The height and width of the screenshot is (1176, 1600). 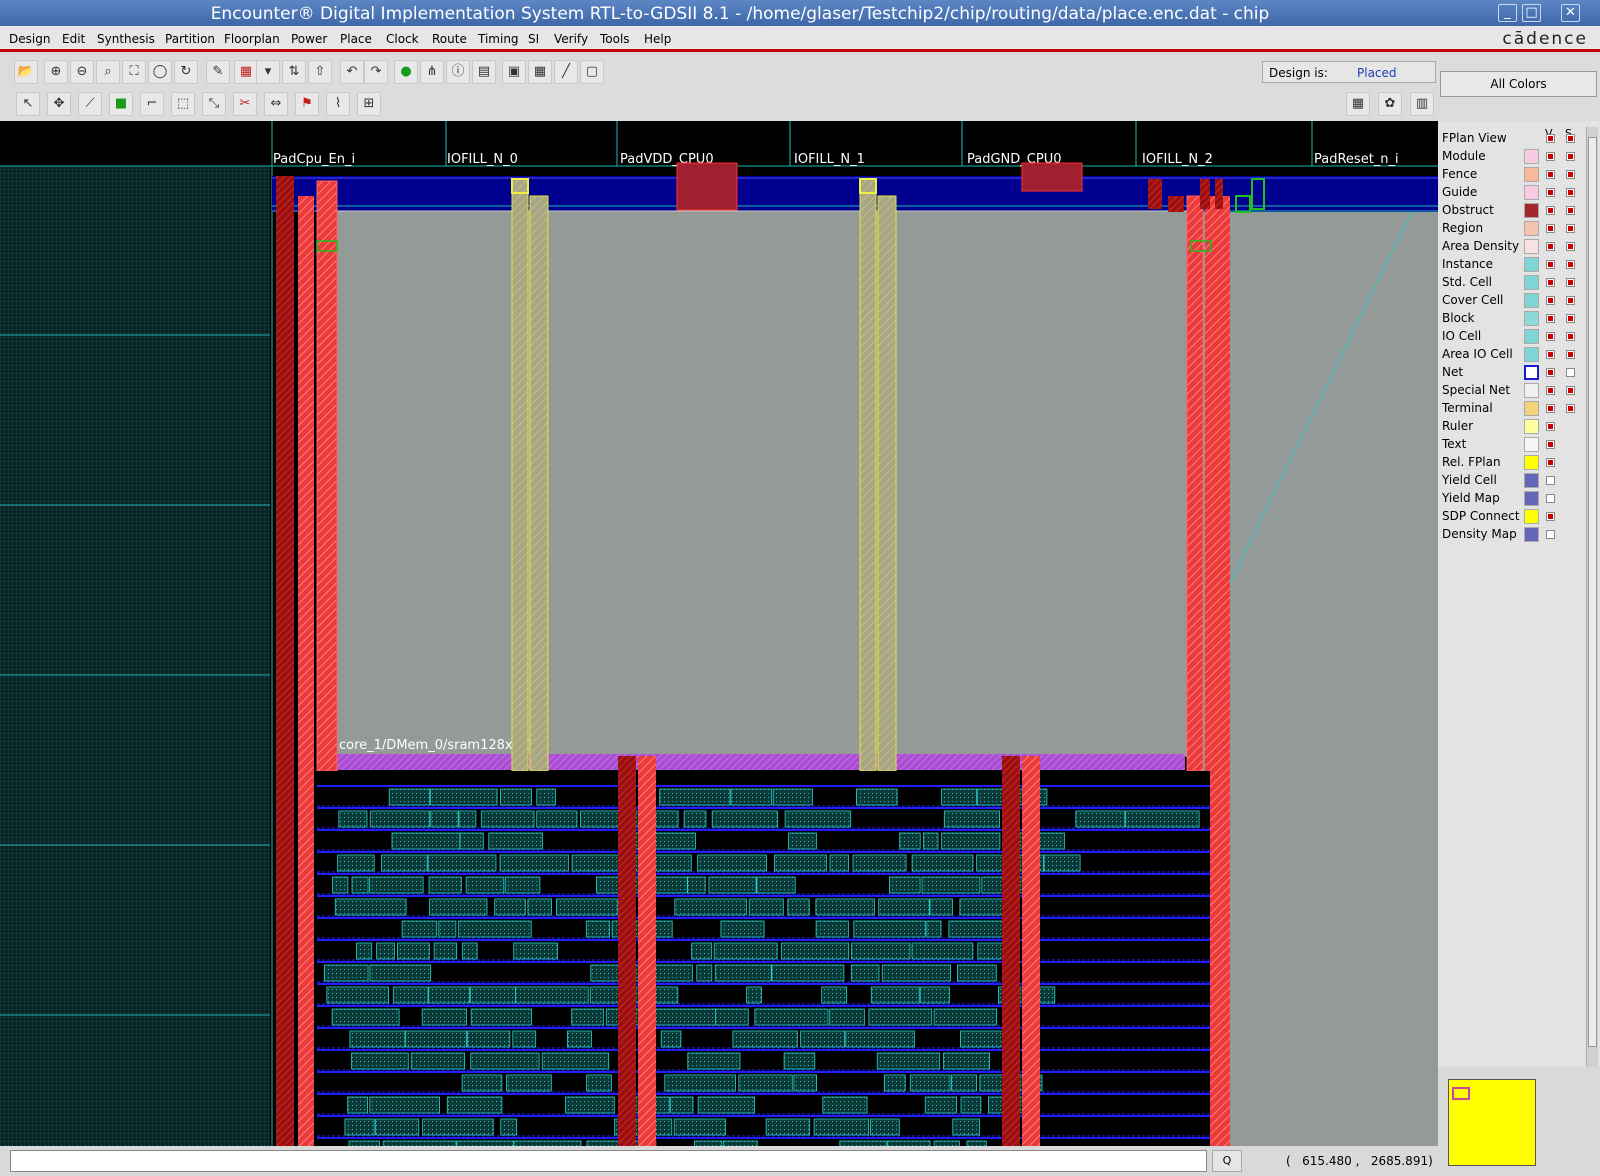 I want to click on menu-tools: Tools, so click(x=615, y=39).